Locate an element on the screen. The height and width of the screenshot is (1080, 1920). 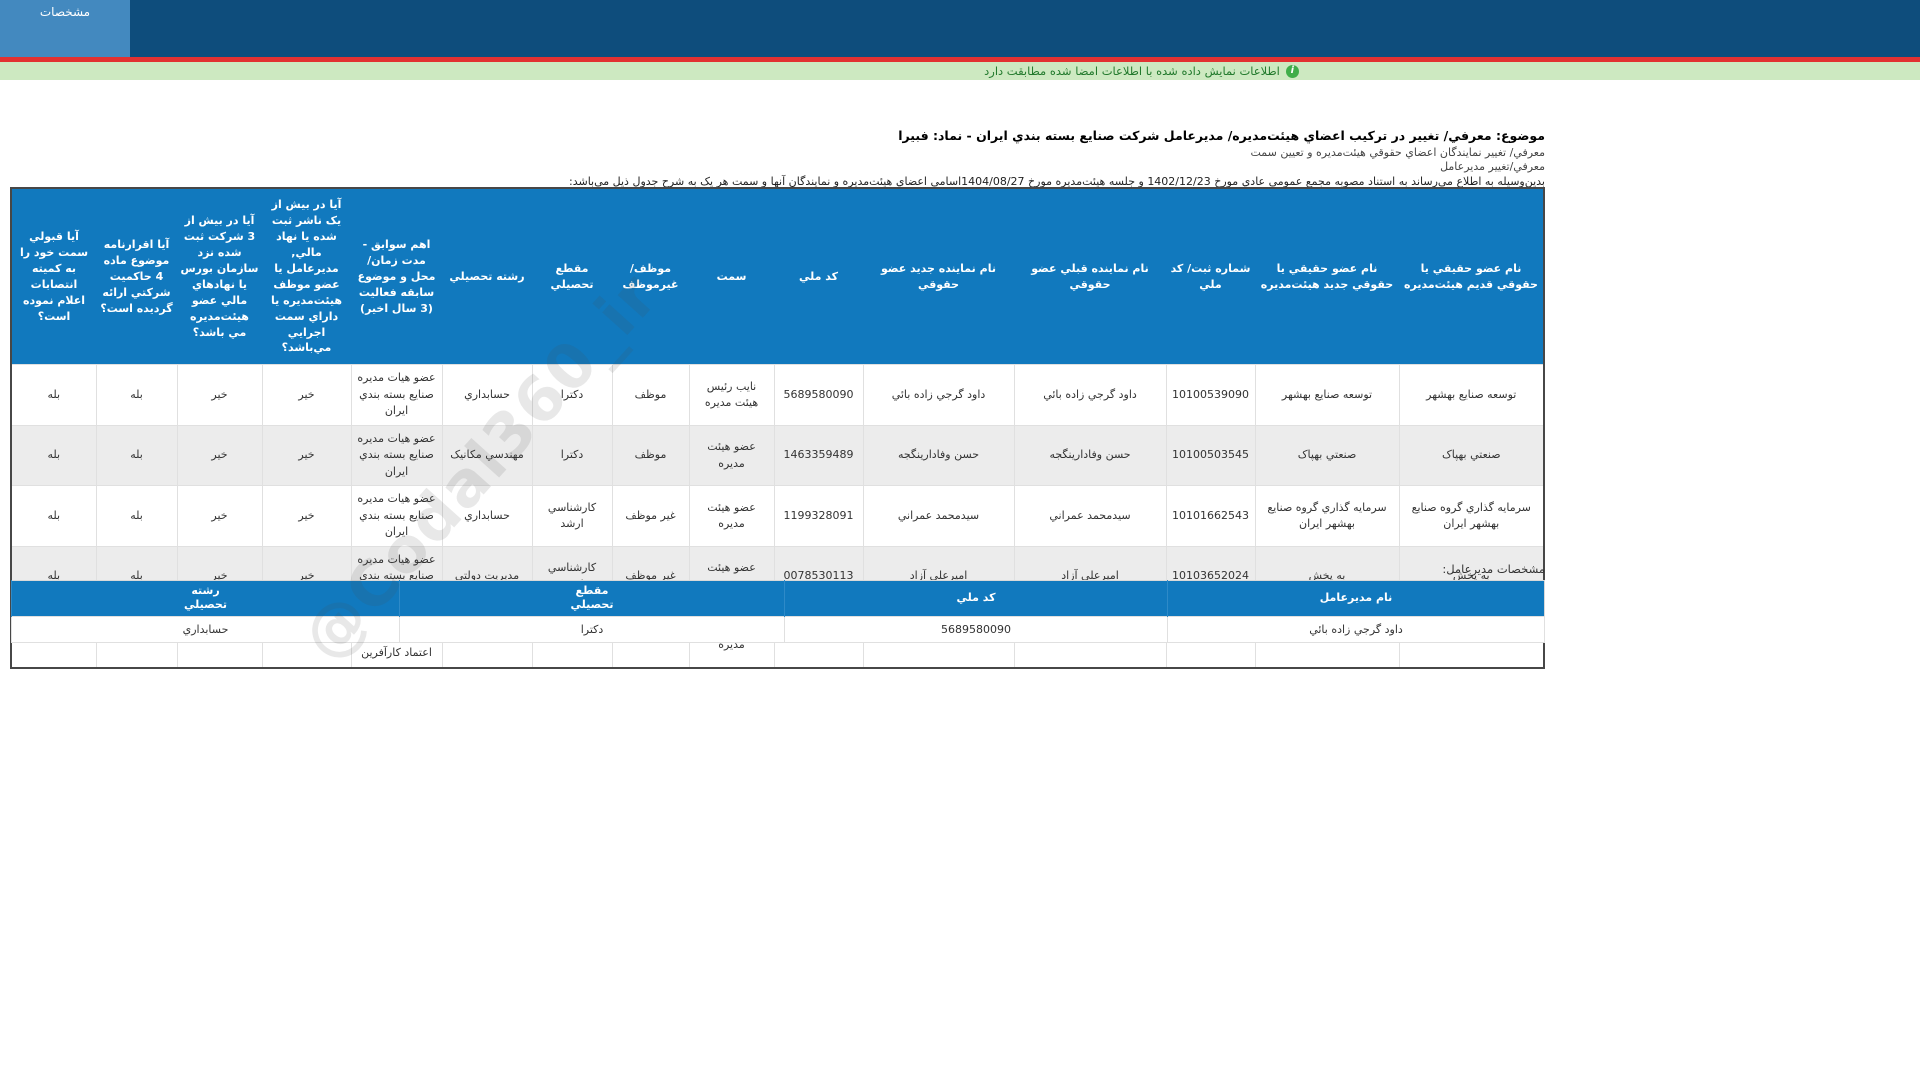
table-cell: 1463359489 is located at coordinates (818, 455).